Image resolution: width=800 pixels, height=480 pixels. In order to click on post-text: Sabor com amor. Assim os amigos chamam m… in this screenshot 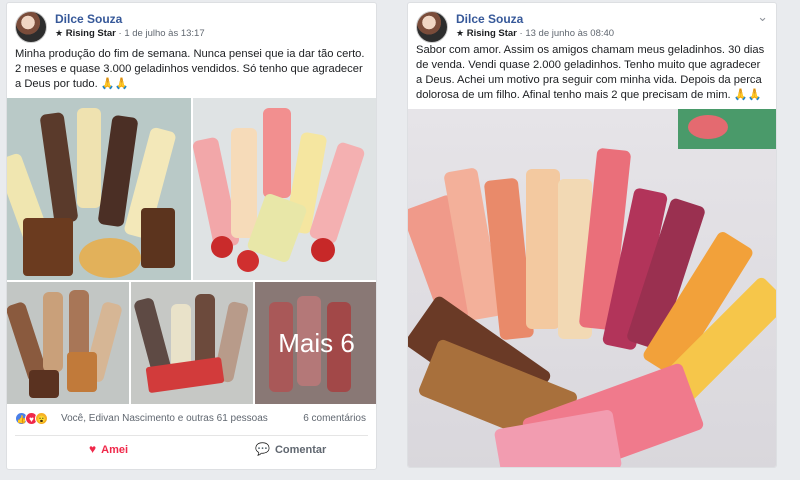, I will do `click(590, 72)`.